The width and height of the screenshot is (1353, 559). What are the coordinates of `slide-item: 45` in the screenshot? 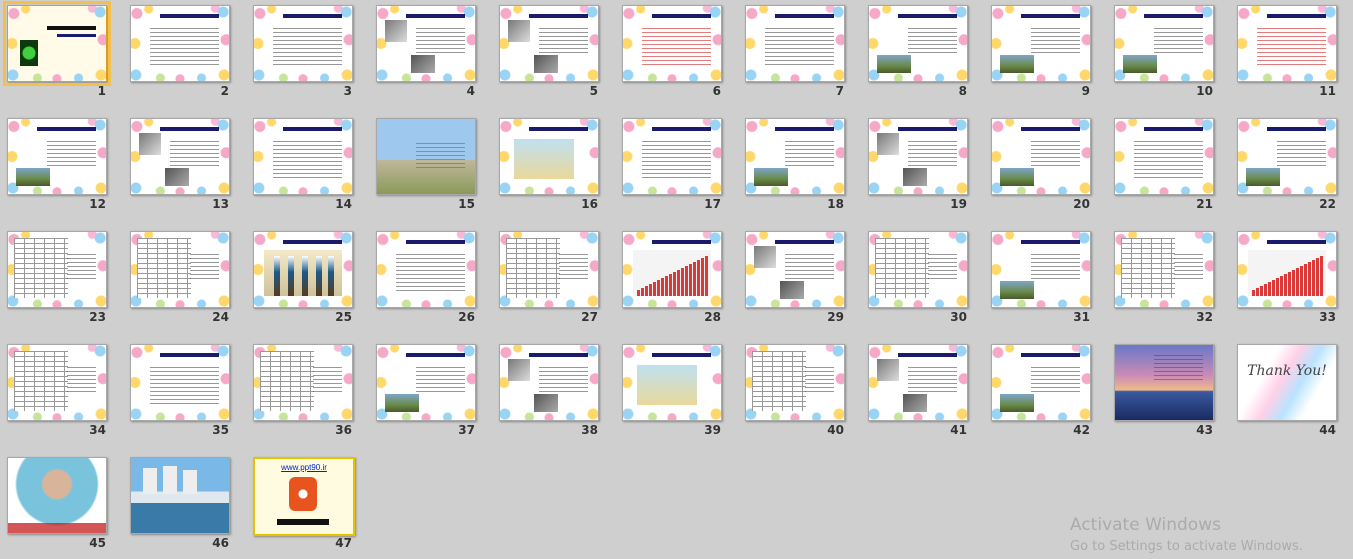 It's located at (60, 505).